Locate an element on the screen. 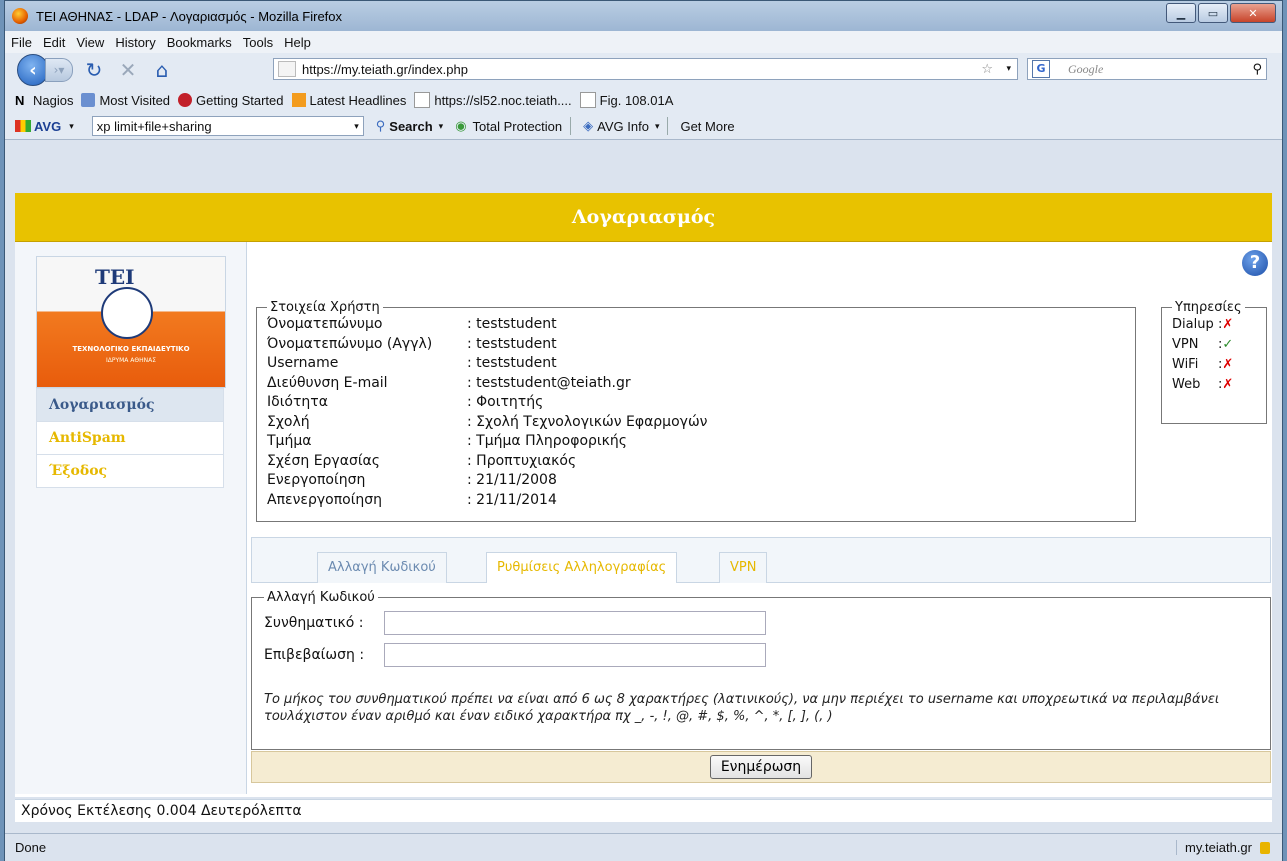 Image resolution: width=1287 pixels, height=861 pixels. menu-help: Help is located at coordinates (297, 42).